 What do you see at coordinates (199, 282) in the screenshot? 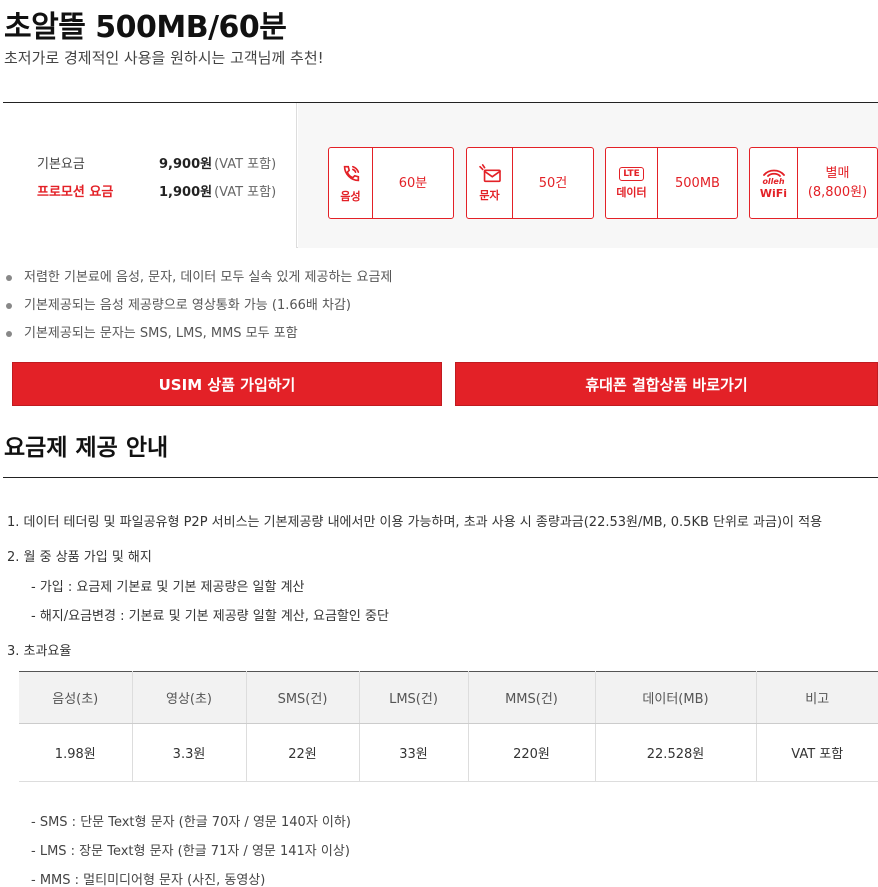
I see `list-item: 저렴한 기본료에 음성, 문자, 데이터 모두 실속 있게 제공하는 요금제` at bounding box center [199, 282].